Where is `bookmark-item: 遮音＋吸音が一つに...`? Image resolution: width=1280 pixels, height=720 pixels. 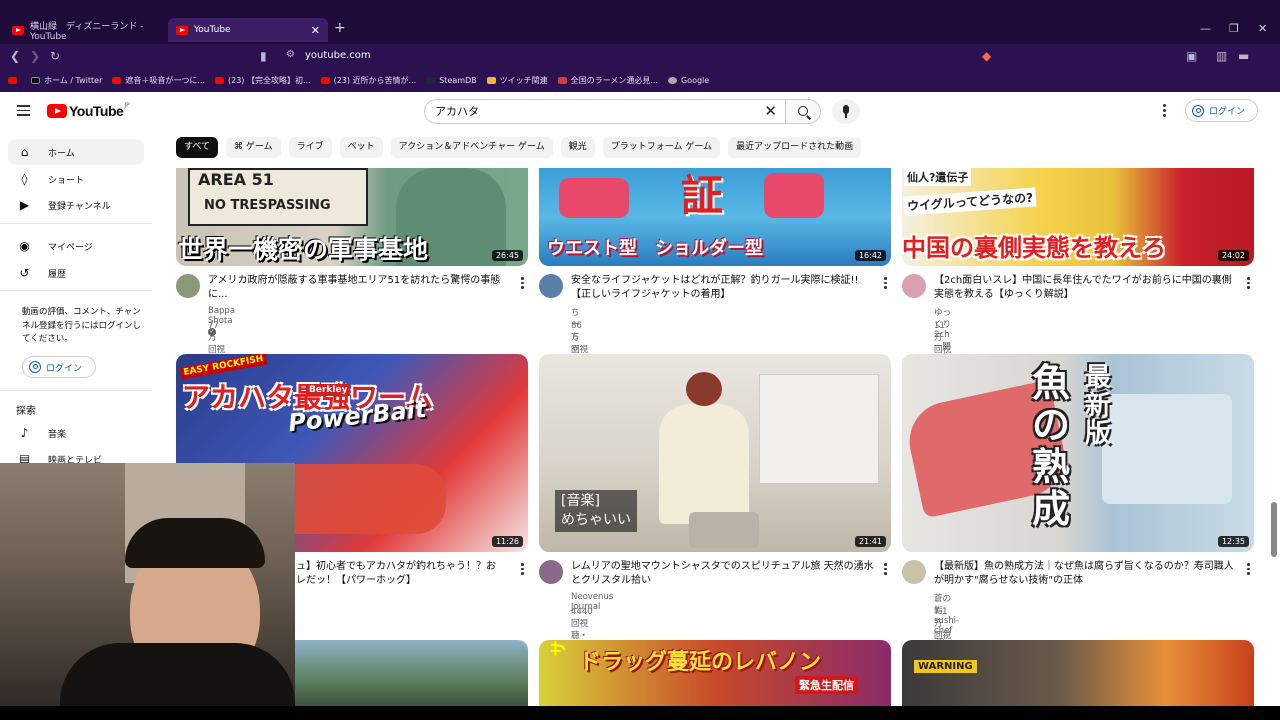
bookmark-item: 遮音＋吸音が一つに... is located at coordinates (158, 80).